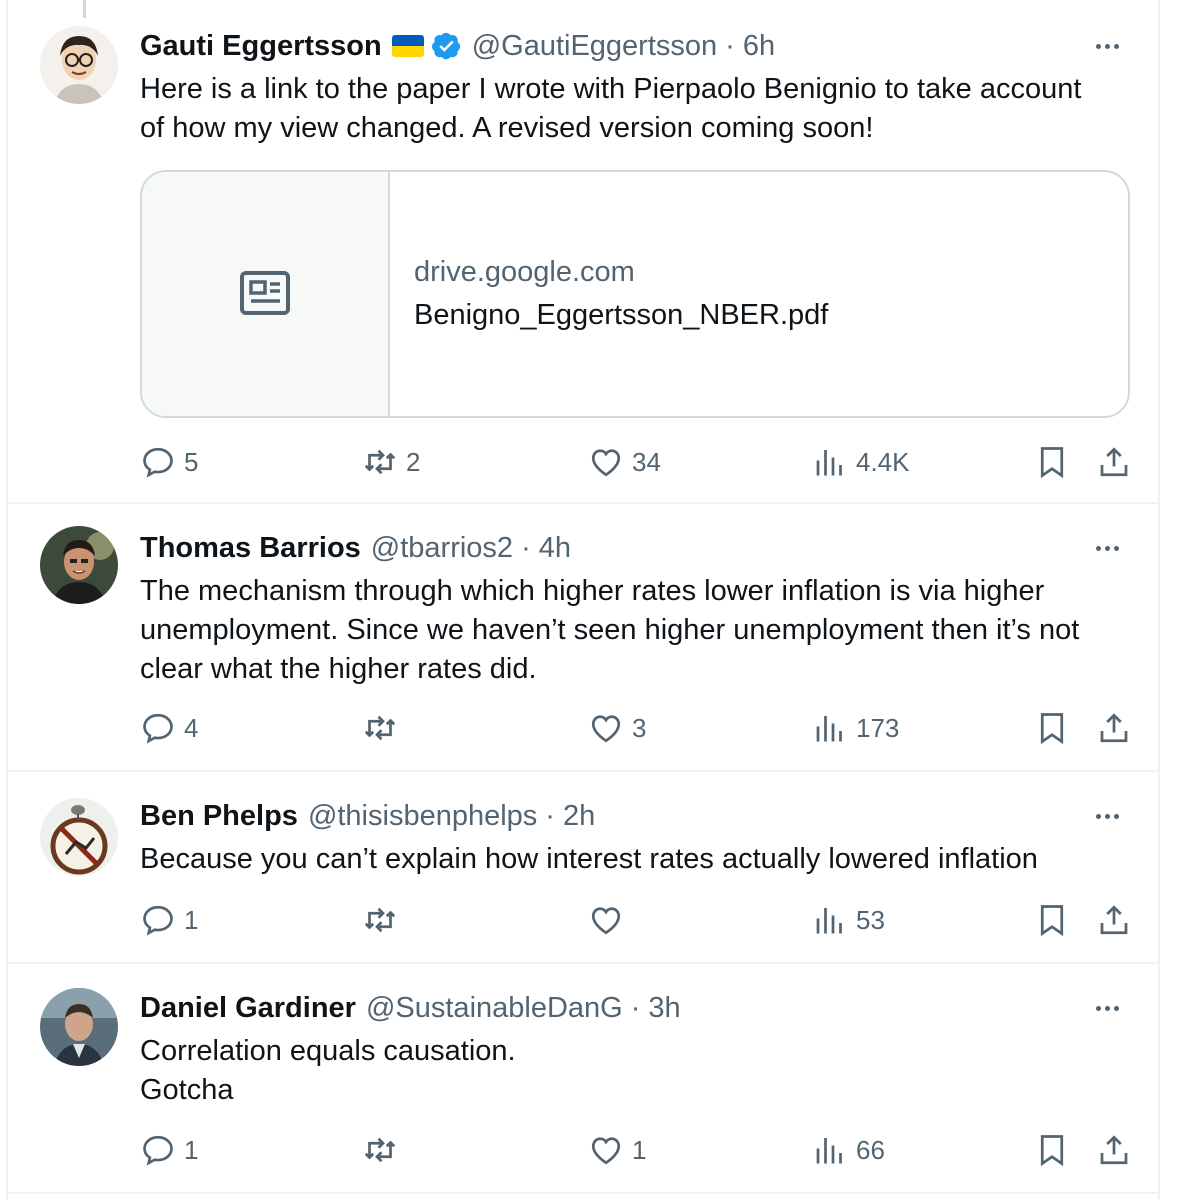 The height and width of the screenshot is (1200, 1196). I want to click on action-bar: 4 3 173, so click(639, 728).